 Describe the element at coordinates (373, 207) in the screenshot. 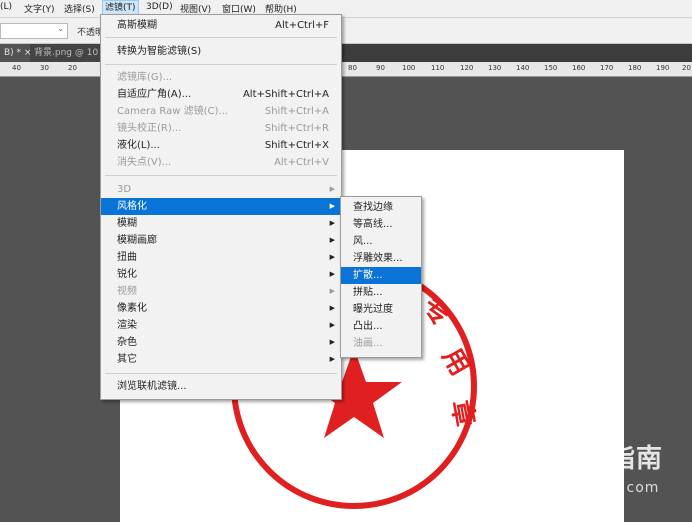

I see `menu-item-label: 查找边缘` at that location.